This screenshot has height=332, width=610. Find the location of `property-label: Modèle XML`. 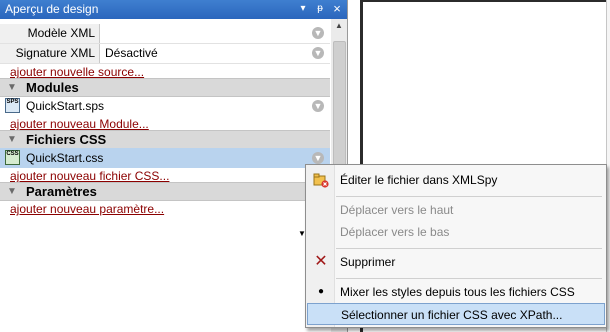

property-label: Modèle XML is located at coordinates (50, 33).